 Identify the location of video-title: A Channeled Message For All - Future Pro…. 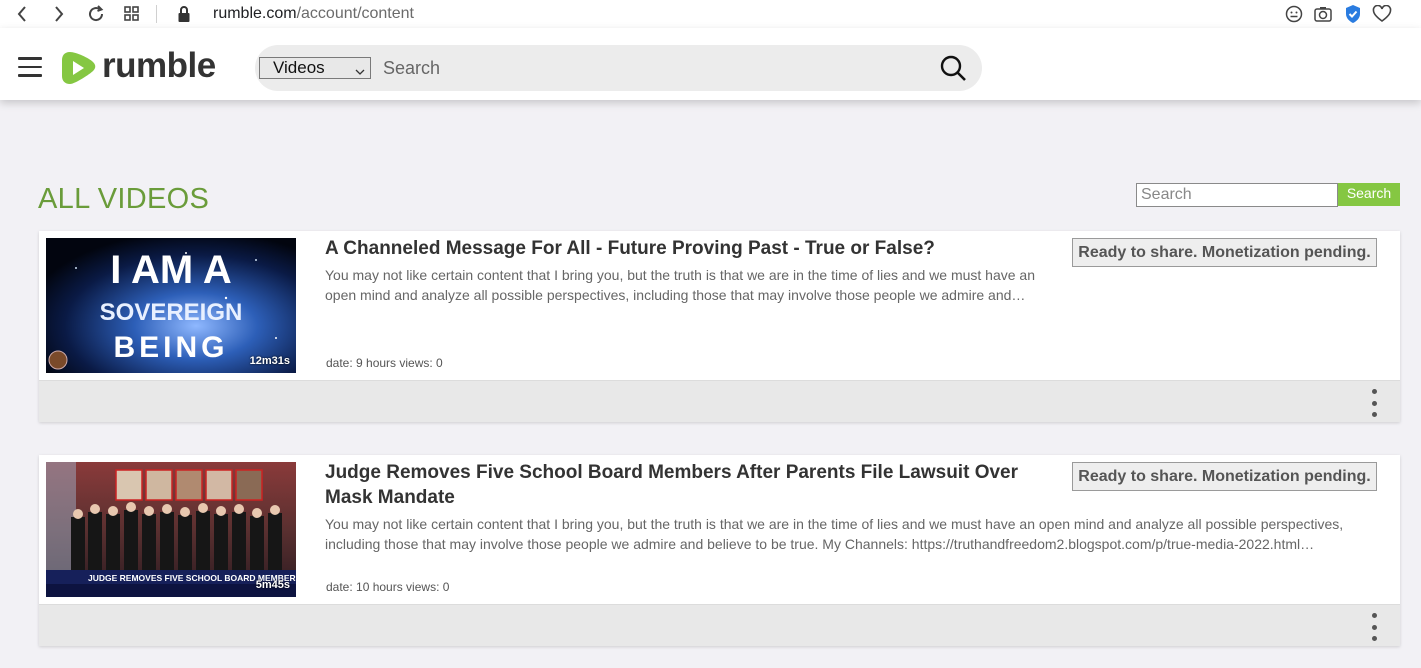
(692, 248).